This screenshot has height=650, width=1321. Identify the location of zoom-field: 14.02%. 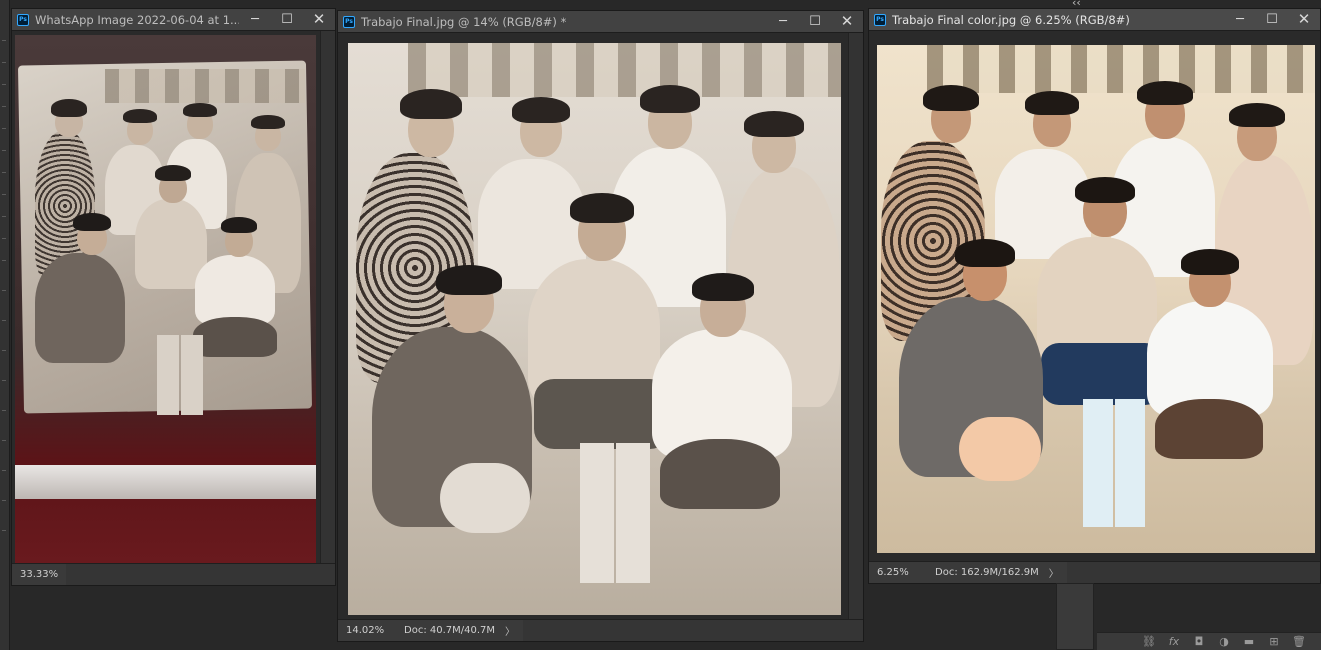
(361, 630).